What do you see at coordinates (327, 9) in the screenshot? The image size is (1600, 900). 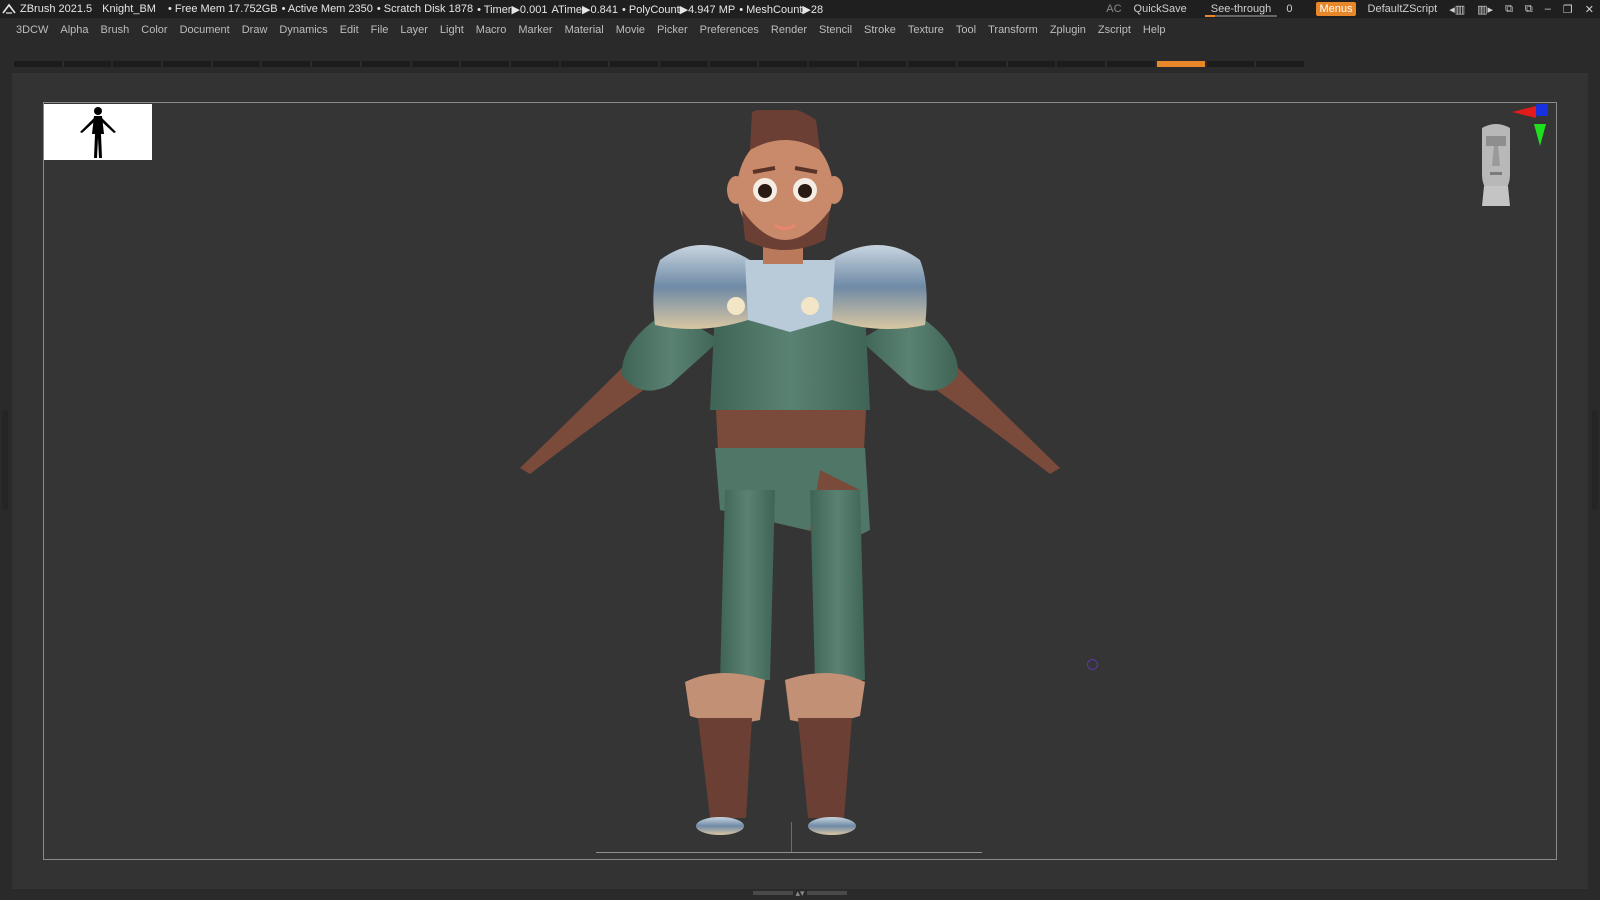 I see `active-mem: • Active Mem 2350` at bounding box center [327, 9].